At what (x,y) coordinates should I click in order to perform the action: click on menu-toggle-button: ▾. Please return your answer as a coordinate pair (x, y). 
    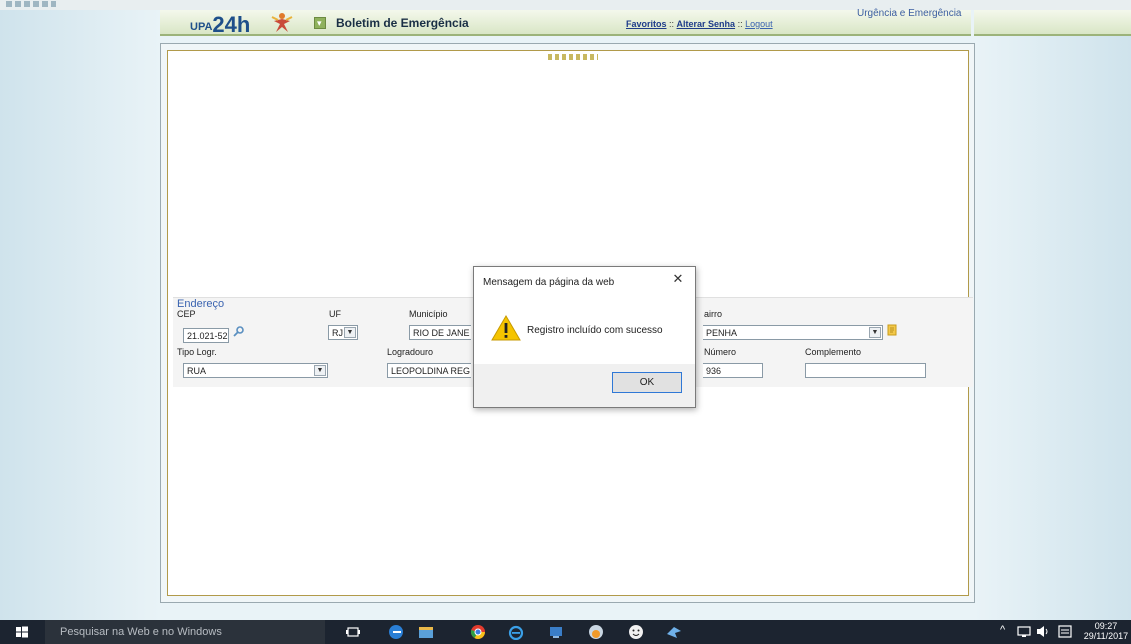
    Looking at the image, I should click on (320, 23).